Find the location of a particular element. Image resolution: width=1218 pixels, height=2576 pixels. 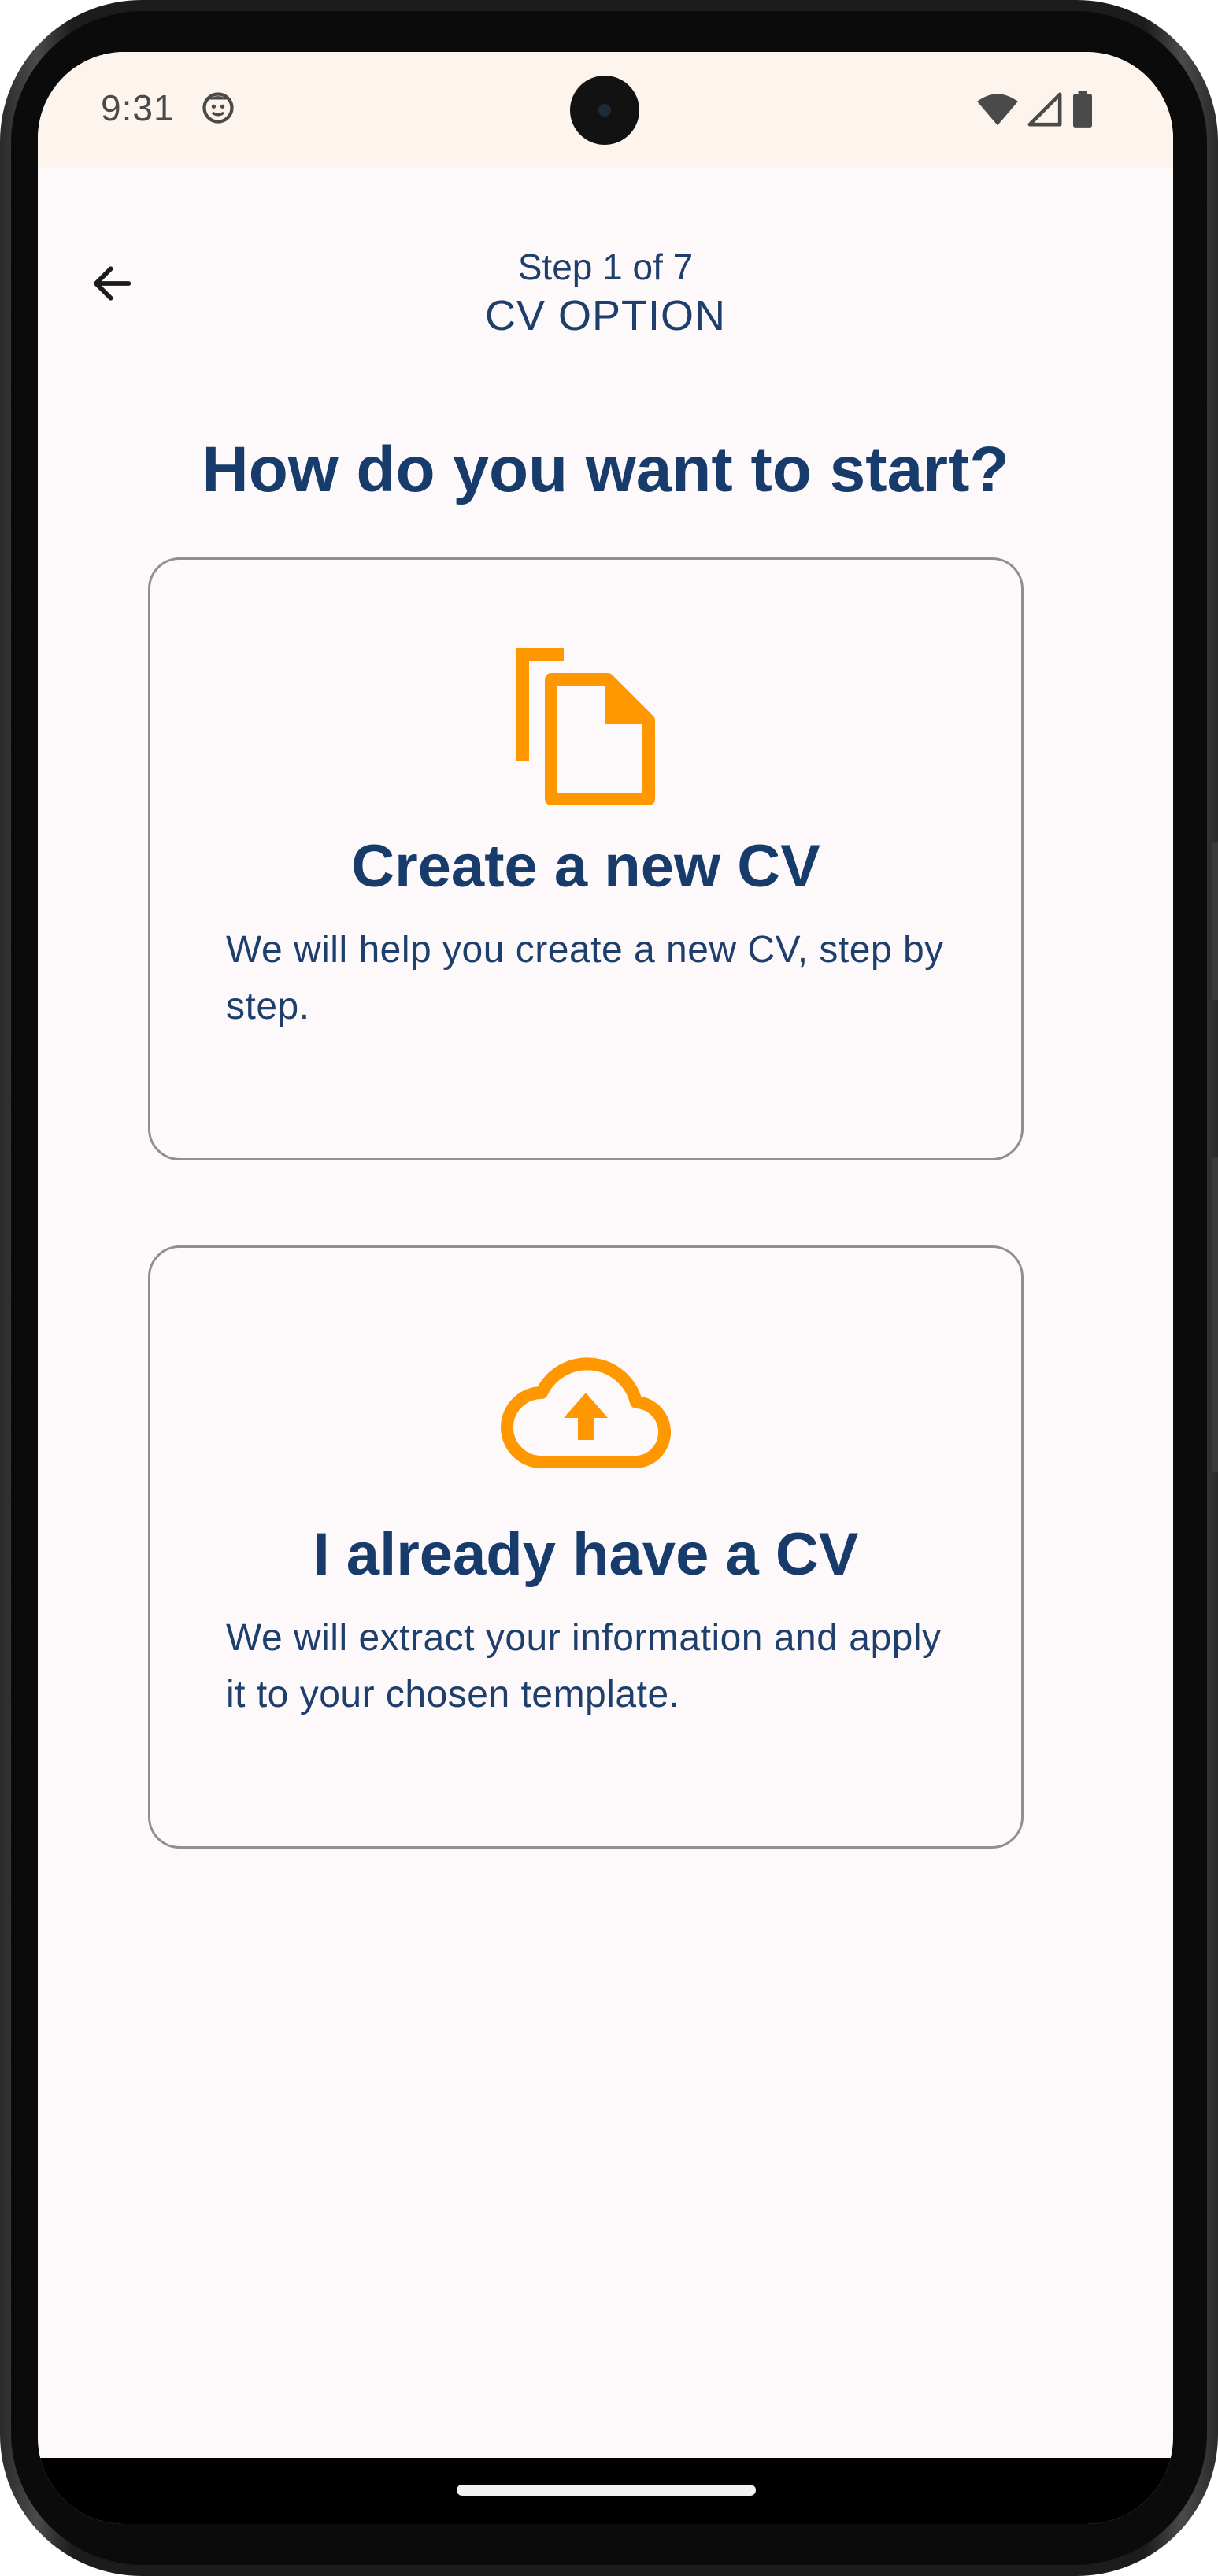

home-indicator is located at coordinates (606, 2490).